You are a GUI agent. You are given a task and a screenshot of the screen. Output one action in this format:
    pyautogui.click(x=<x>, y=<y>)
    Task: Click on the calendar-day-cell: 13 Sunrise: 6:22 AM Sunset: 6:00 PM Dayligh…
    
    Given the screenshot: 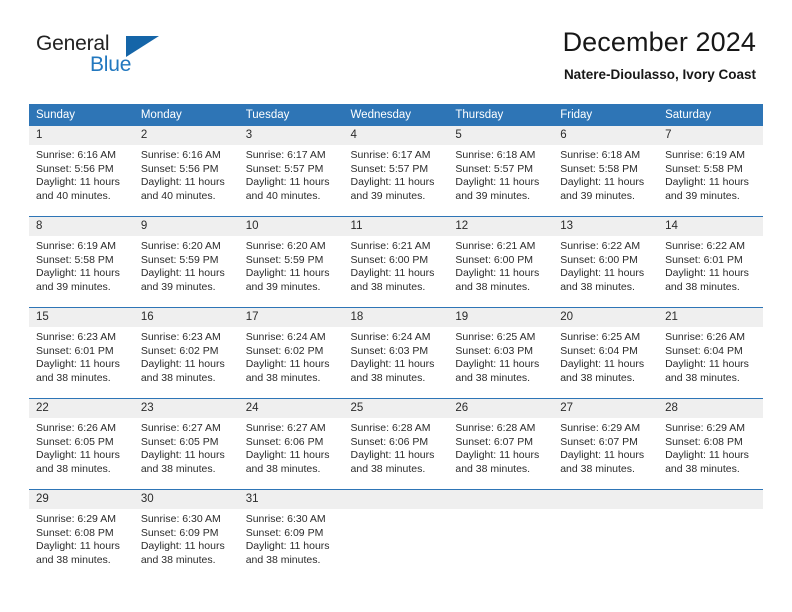 What is the action you would take?
    pyautogui.click(x=606, y=262)
    